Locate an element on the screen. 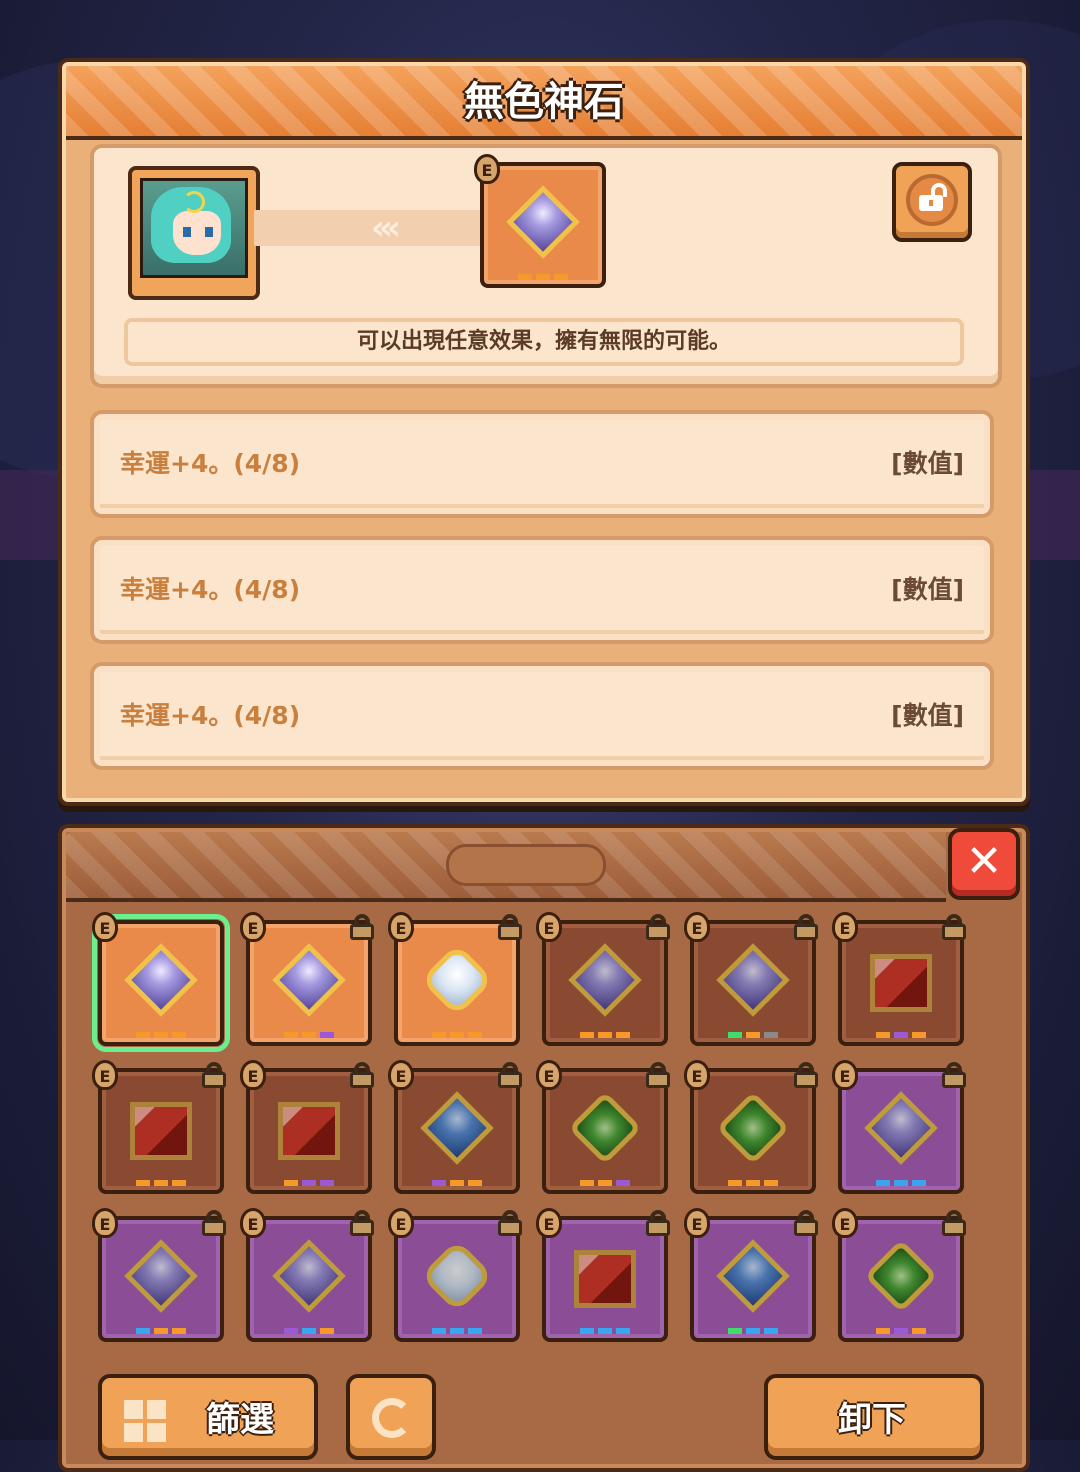 This screenshot has width=1080, height=1472. transfer-arrow-track: ‹‹‹ is located at coordinates (383, 228).